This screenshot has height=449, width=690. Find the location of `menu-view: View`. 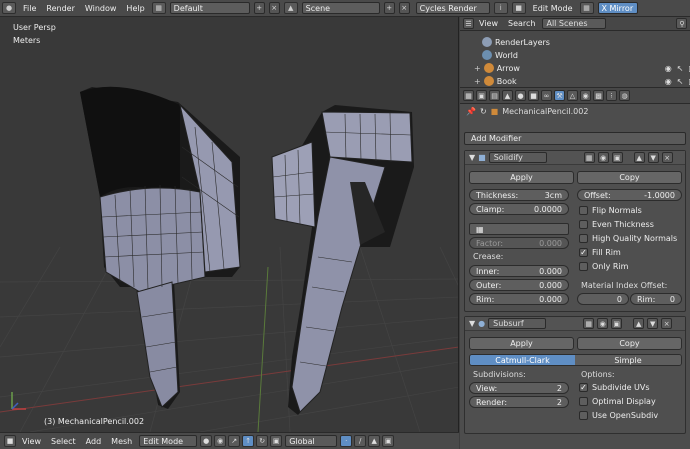

menu-view: View is located at coordinates (31, 441).